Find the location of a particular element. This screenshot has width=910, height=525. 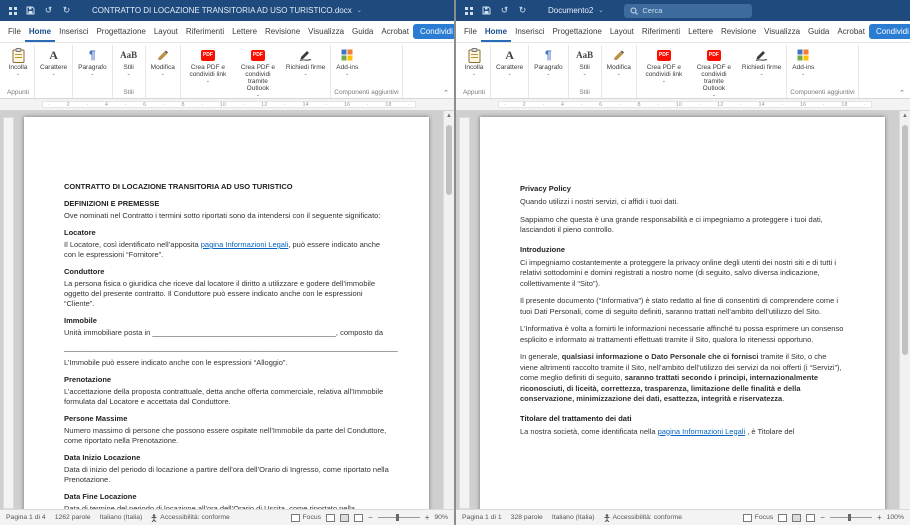

horizontal-ruler-right: · 2 · 4 · 6 · 8 · 10 · 12 · 14 · 16 · 18 · is located at coordinates (683, 105).